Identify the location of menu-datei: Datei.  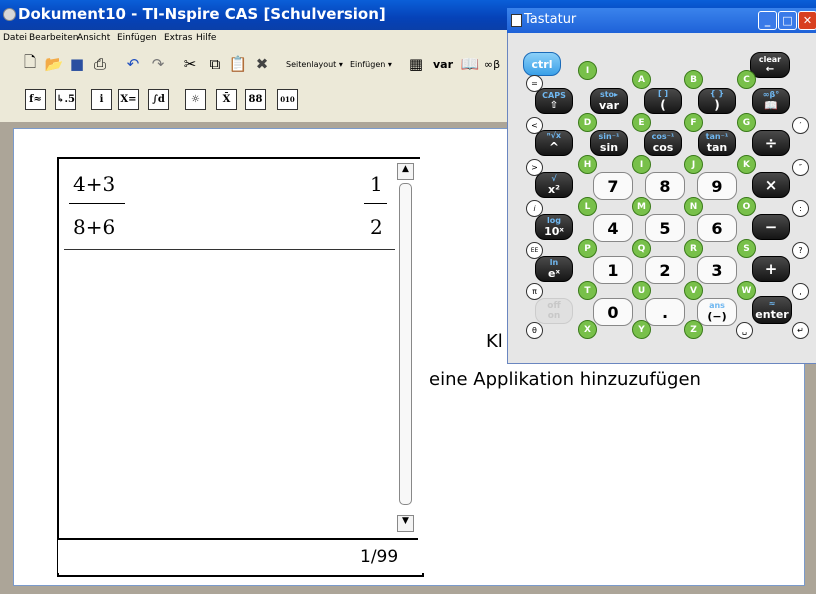
(15, 38).